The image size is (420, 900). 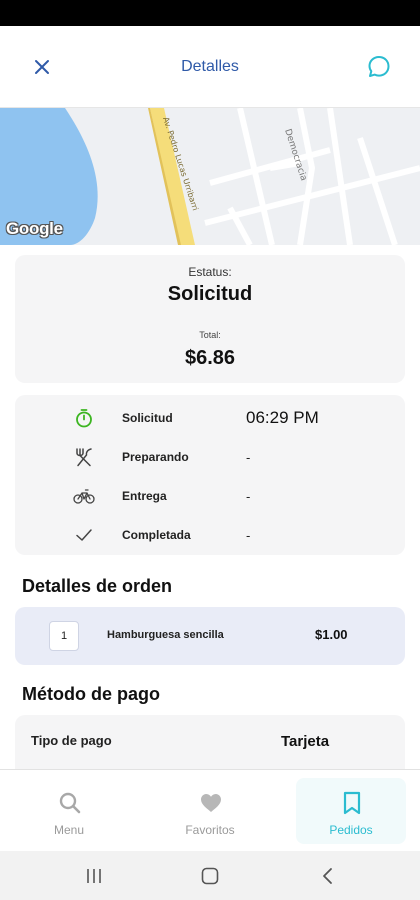 What do you see at coordinates (210, 358) in the screenshot?
I see `total-value: $6.86` at bounding box center [210, 358].